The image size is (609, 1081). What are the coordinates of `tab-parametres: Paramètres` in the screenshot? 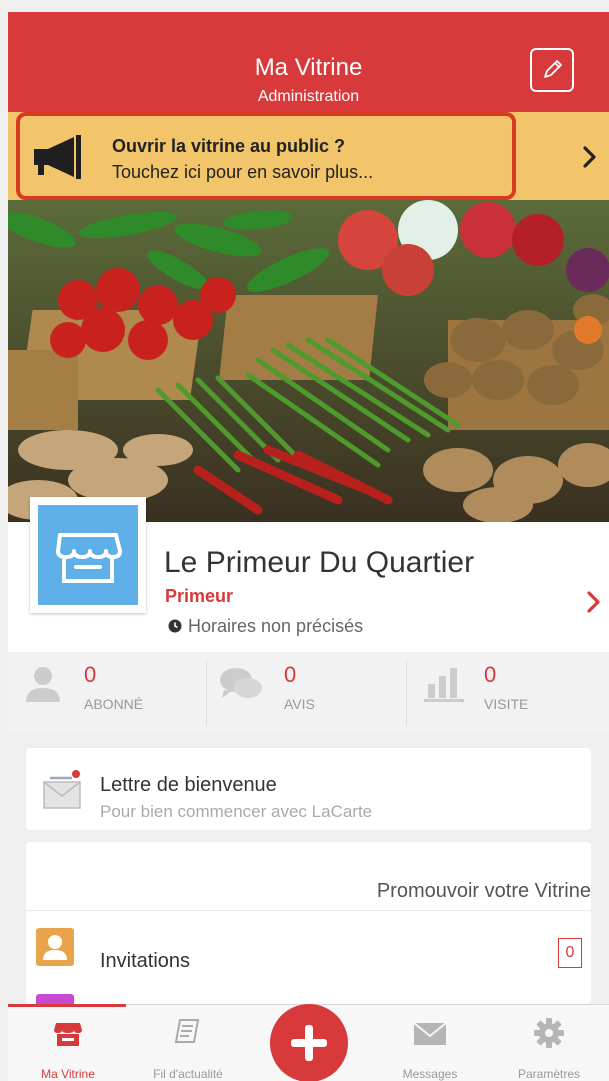 It's located at (549, 1042).